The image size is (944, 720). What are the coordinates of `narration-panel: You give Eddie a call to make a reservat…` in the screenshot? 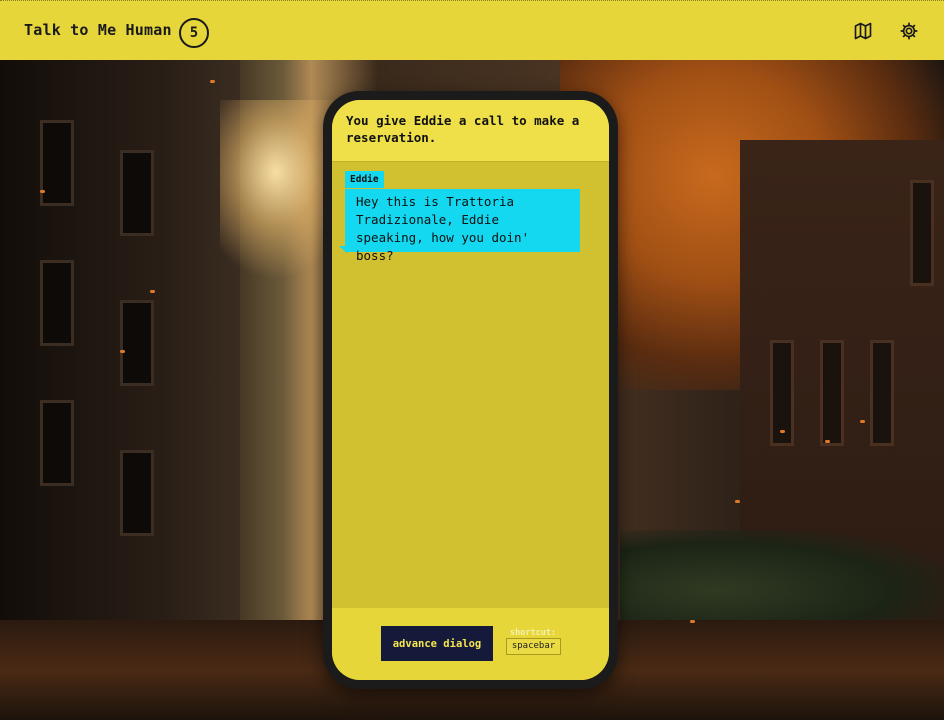 It's located at (470, 131).